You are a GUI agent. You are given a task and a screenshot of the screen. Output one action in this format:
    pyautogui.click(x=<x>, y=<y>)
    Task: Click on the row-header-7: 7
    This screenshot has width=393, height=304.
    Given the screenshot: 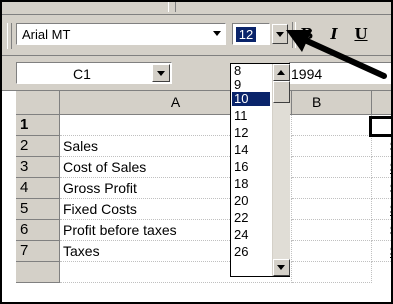 What is the action you would take?
    pyautogui.click(x=38, y=251)
    